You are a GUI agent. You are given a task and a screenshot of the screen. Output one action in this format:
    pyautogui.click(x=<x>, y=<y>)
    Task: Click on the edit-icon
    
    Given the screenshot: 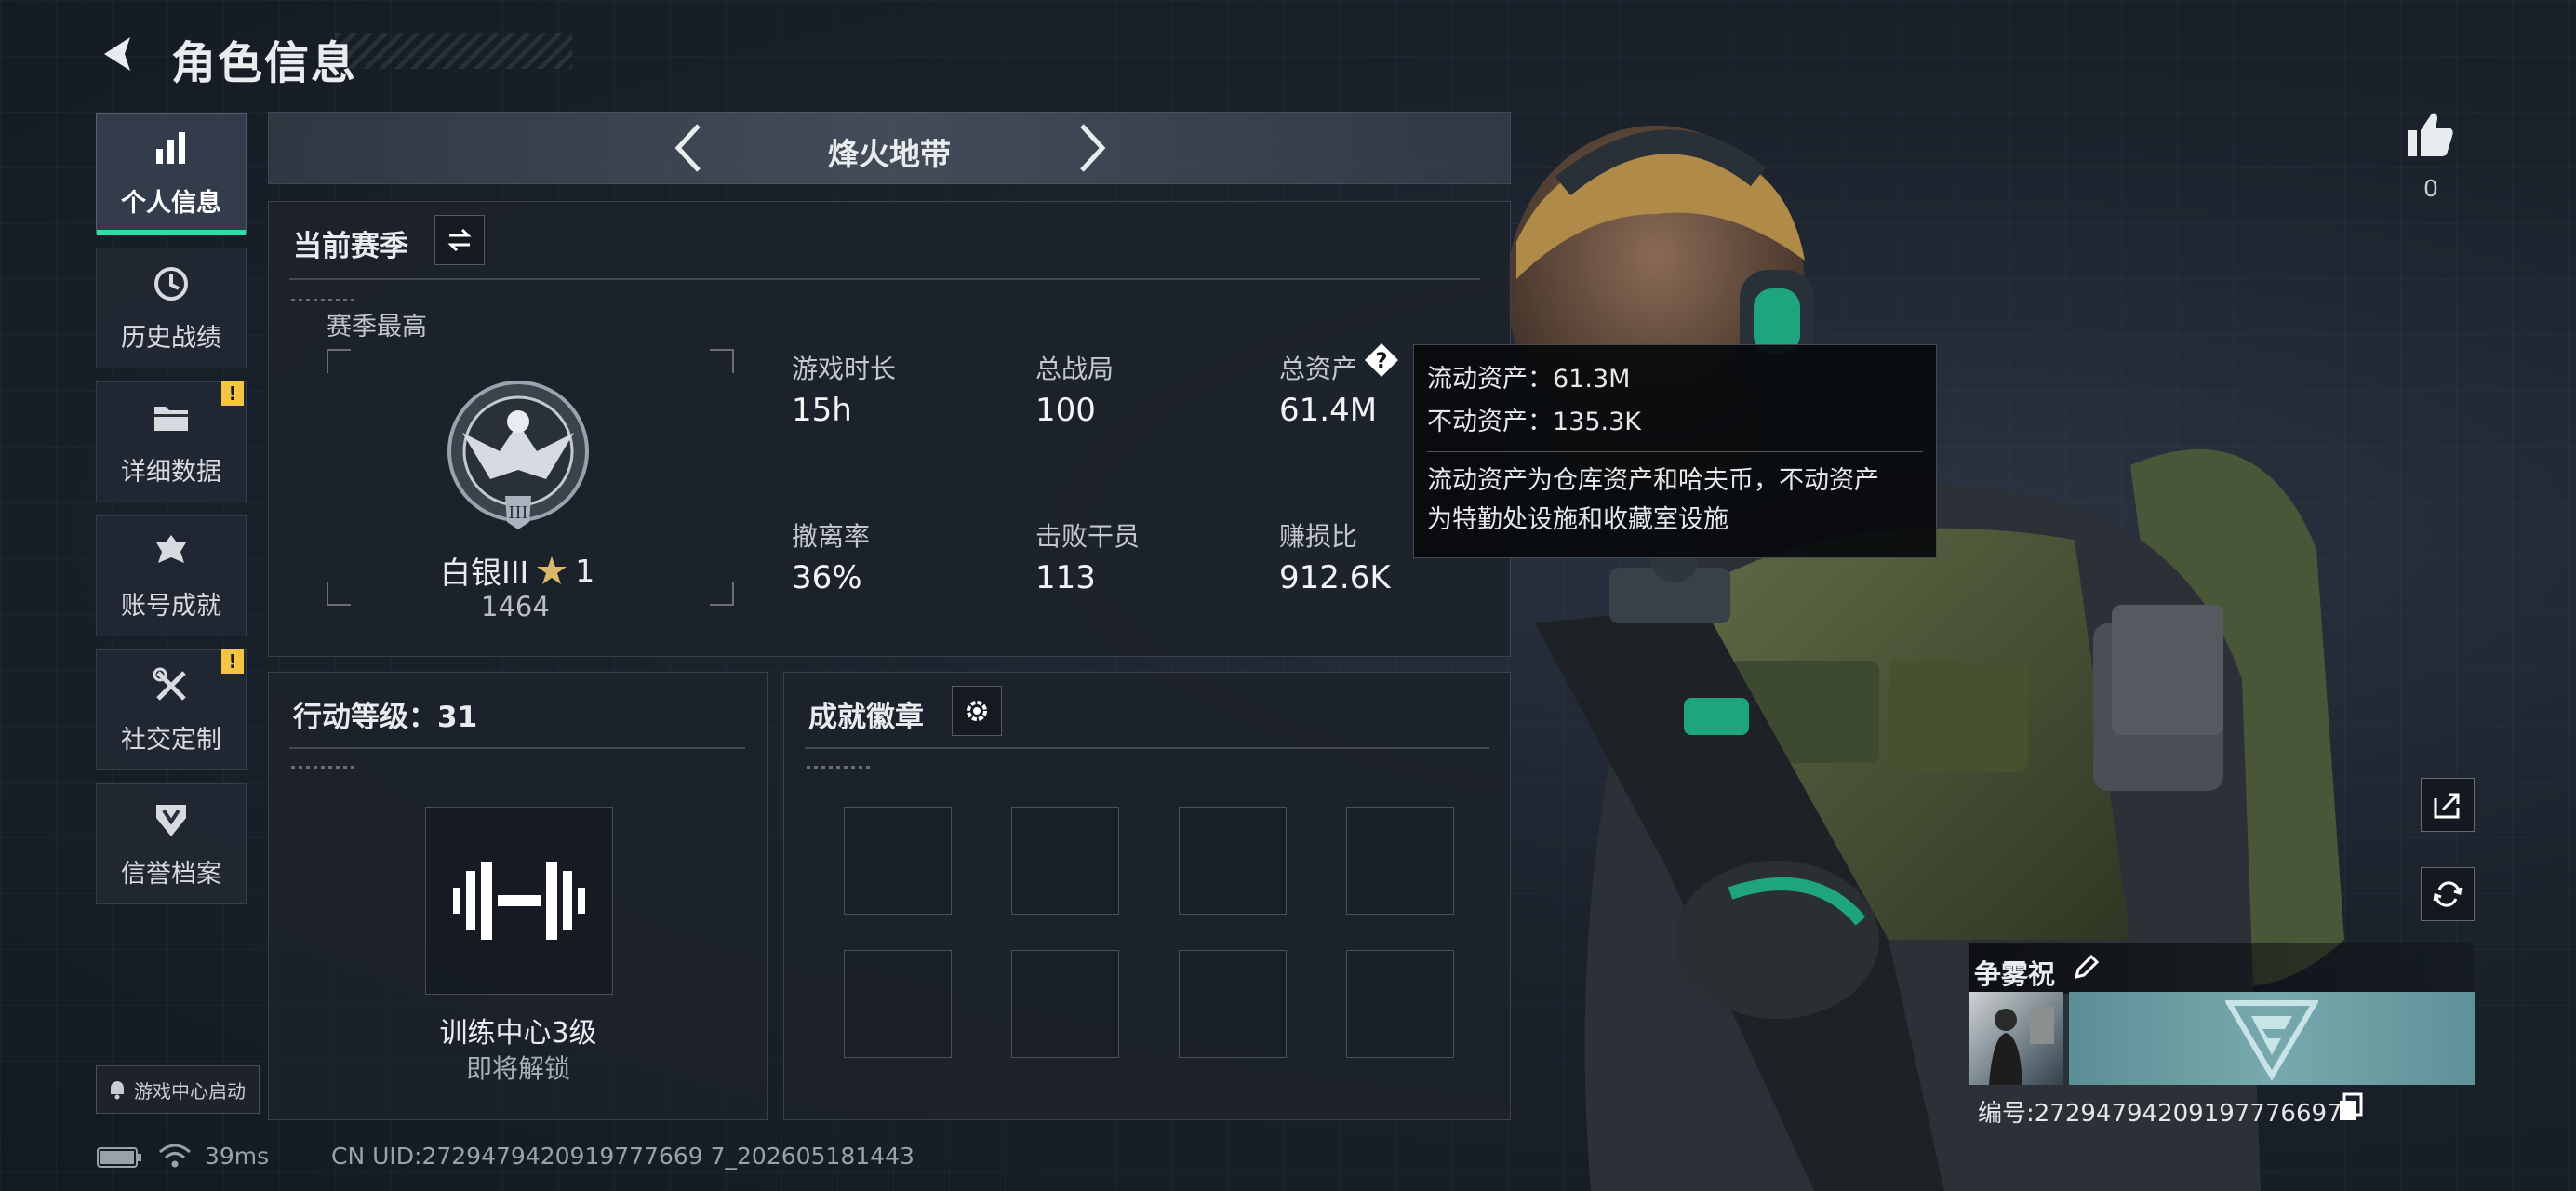 What is the action you would take?
    pyautogui.click(x=2086, y=968)
    